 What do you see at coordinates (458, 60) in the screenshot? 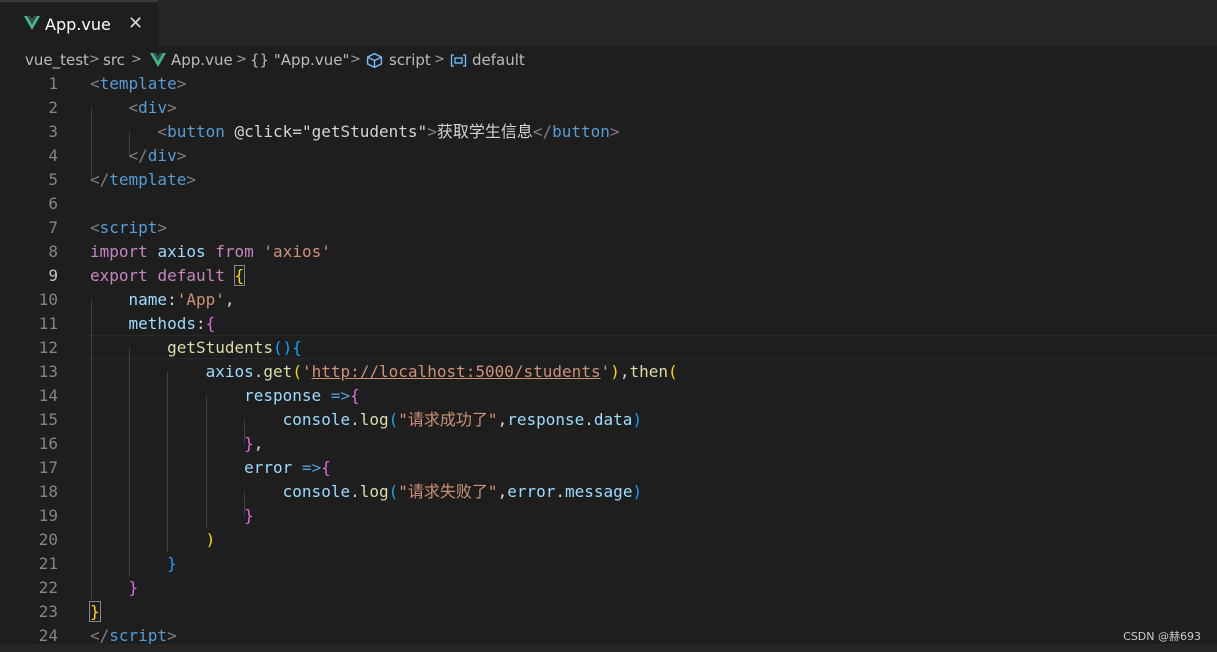
I see `variable-icon` at bounding box center [458, 60].